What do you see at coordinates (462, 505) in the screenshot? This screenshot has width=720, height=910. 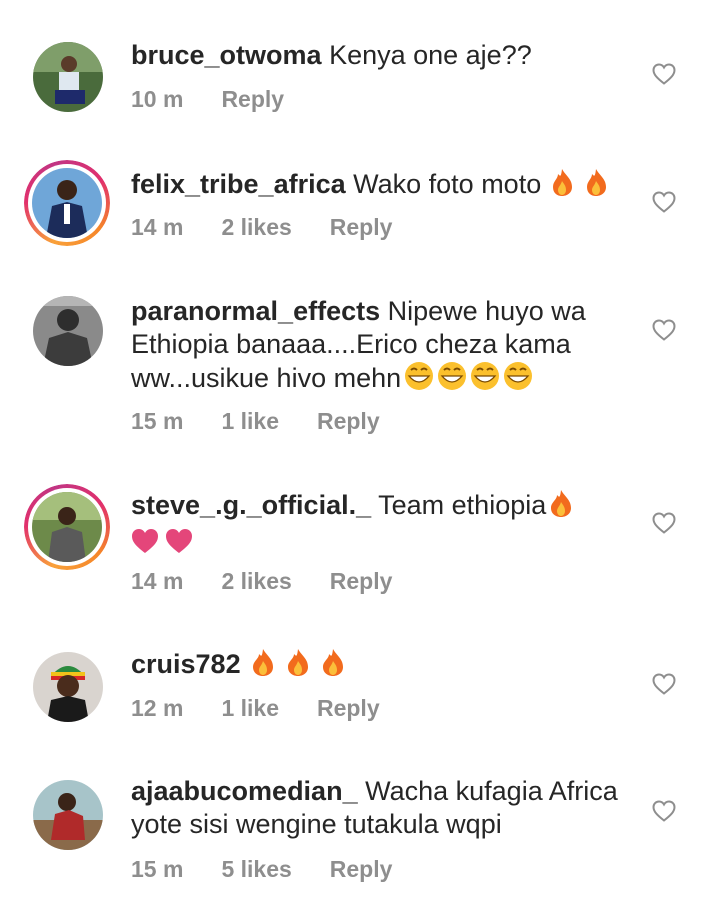 I see `comment-body: Team ethiopia` at bounding box center [462, 505].